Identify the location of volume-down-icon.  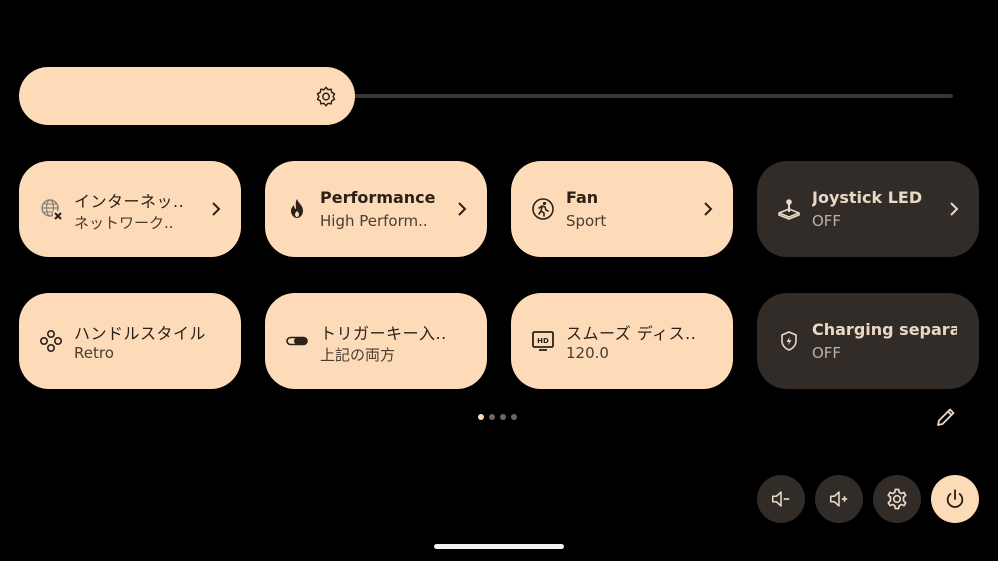
(780, 499).